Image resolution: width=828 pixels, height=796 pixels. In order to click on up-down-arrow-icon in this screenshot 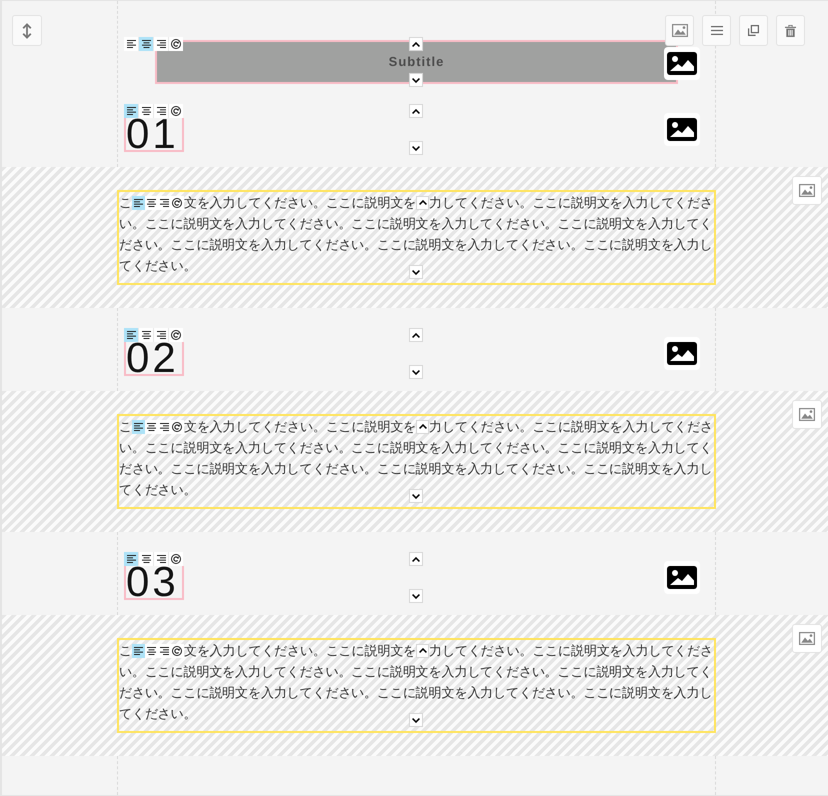, I will do `click(27, 30)`.